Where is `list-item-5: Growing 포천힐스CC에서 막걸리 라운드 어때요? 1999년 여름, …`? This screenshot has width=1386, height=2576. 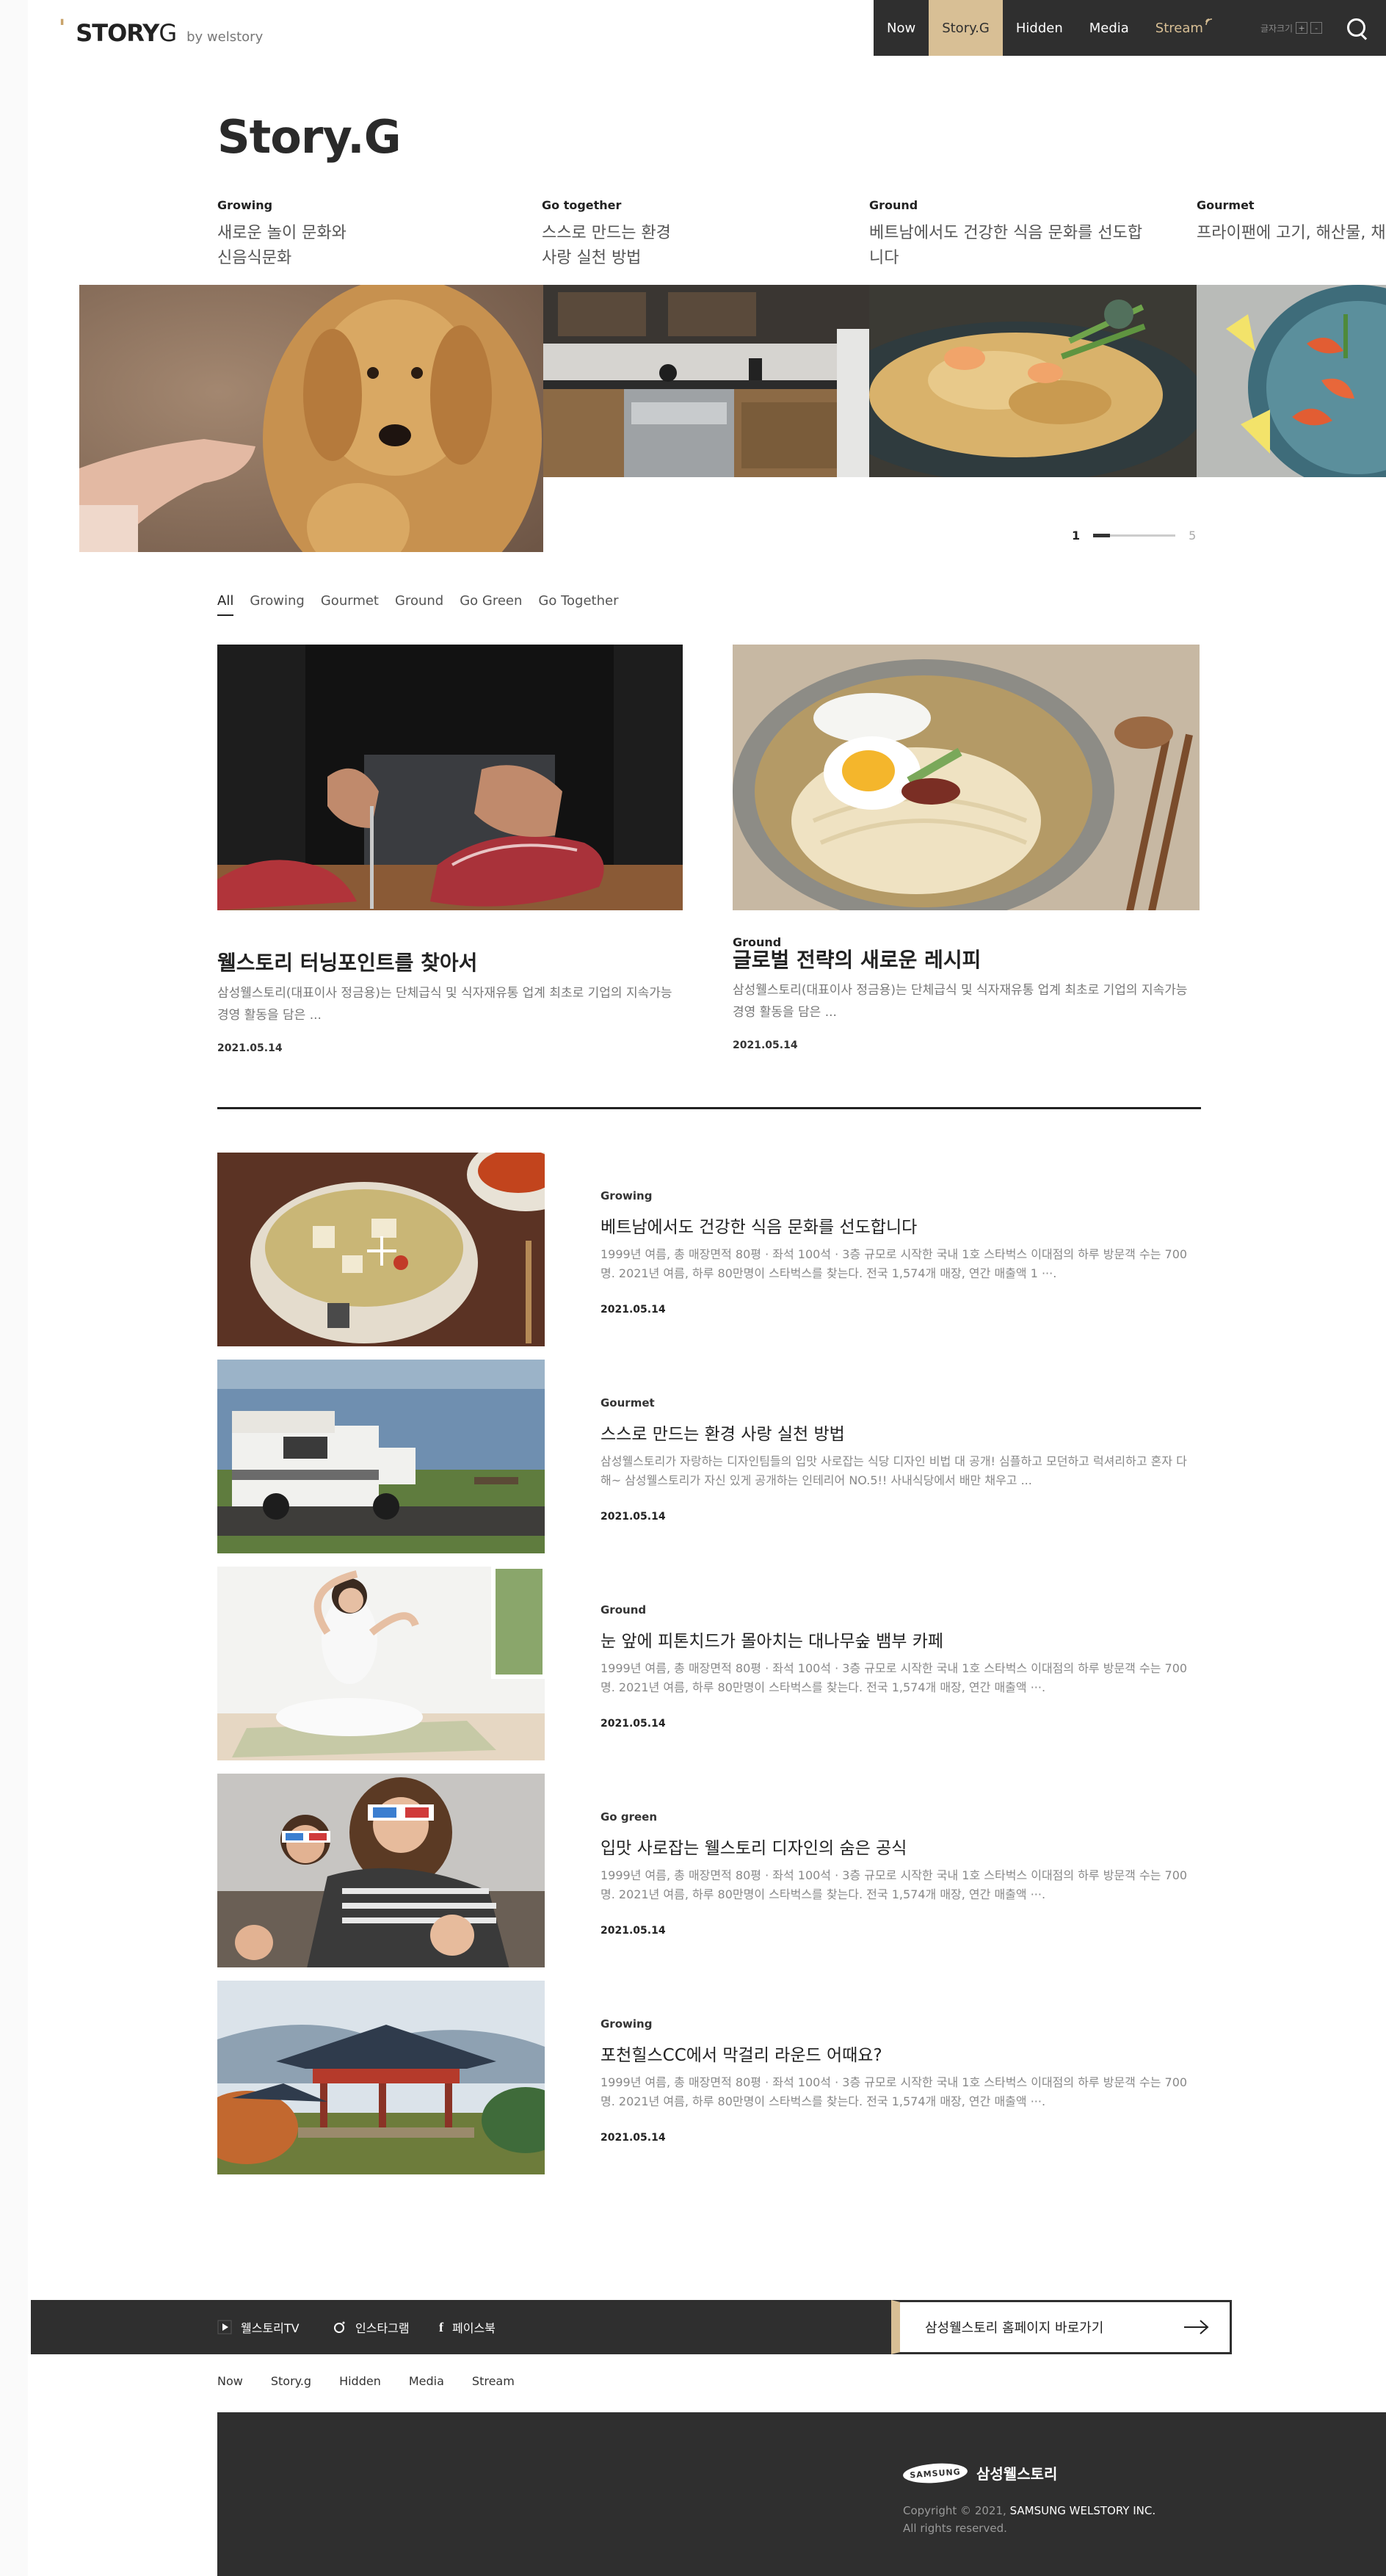
list-item-5: Growing 포천힐스CC에서 막걸리 라운드 어때요? 1999년 여름, … is located at coordinates (894, 2080).